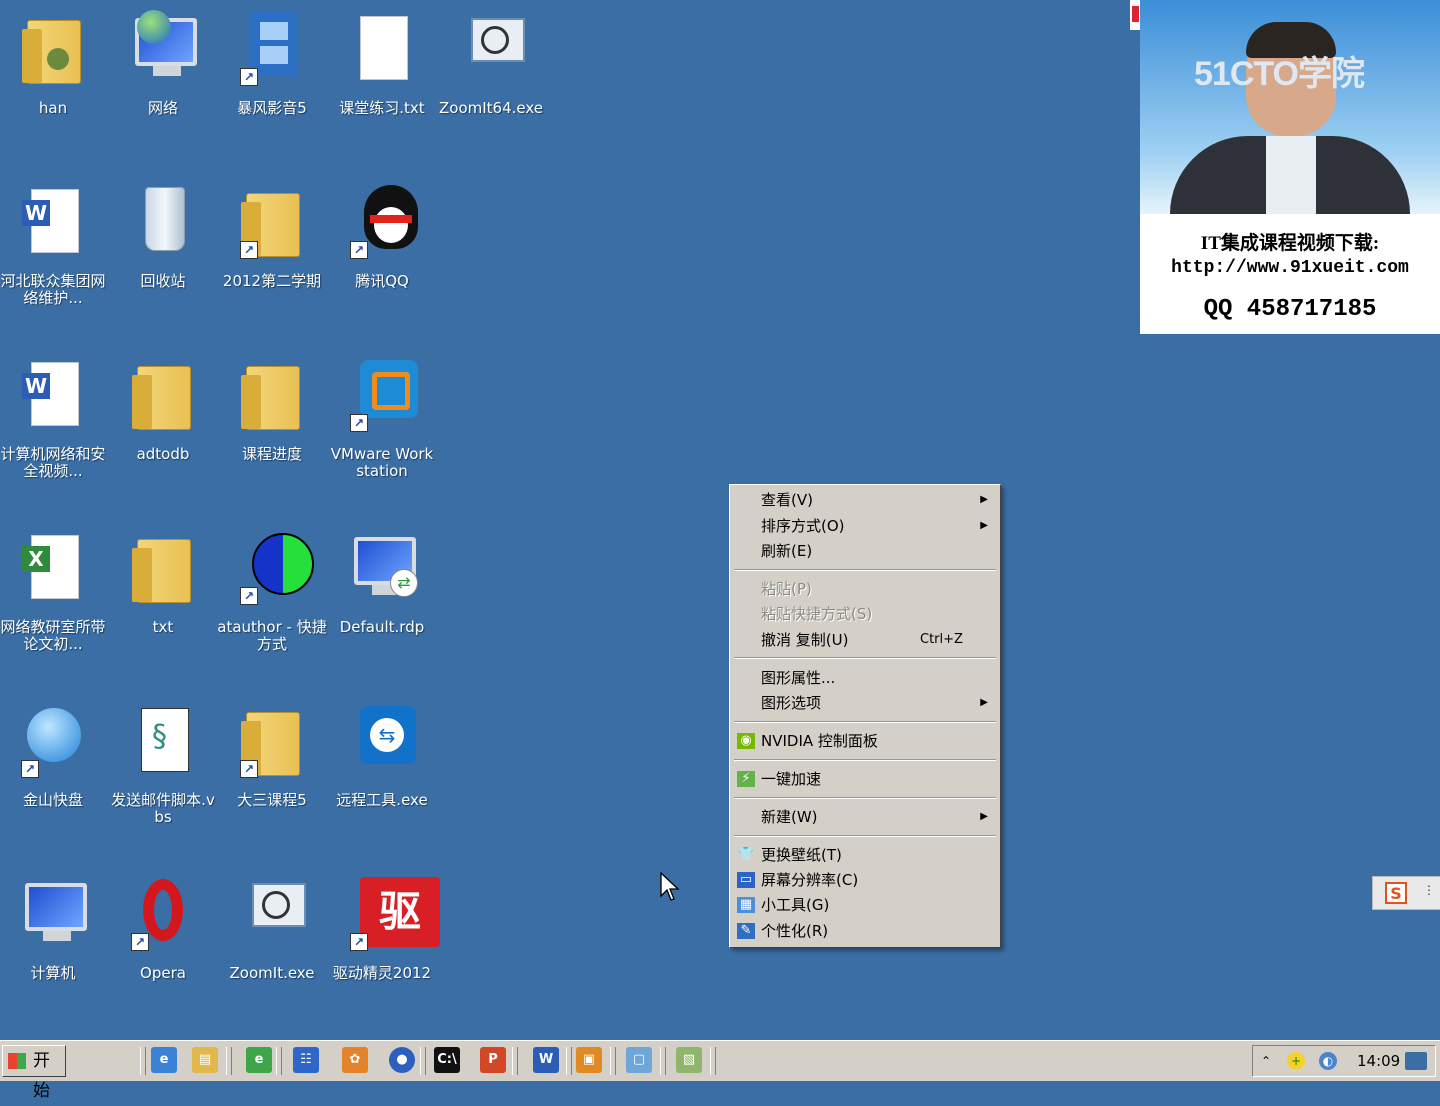  What do you see at coordinates (272, 409) in the screenshot?
I see `desktop-icon-course-progress: 课程进度` at bounding box center [272, 409].